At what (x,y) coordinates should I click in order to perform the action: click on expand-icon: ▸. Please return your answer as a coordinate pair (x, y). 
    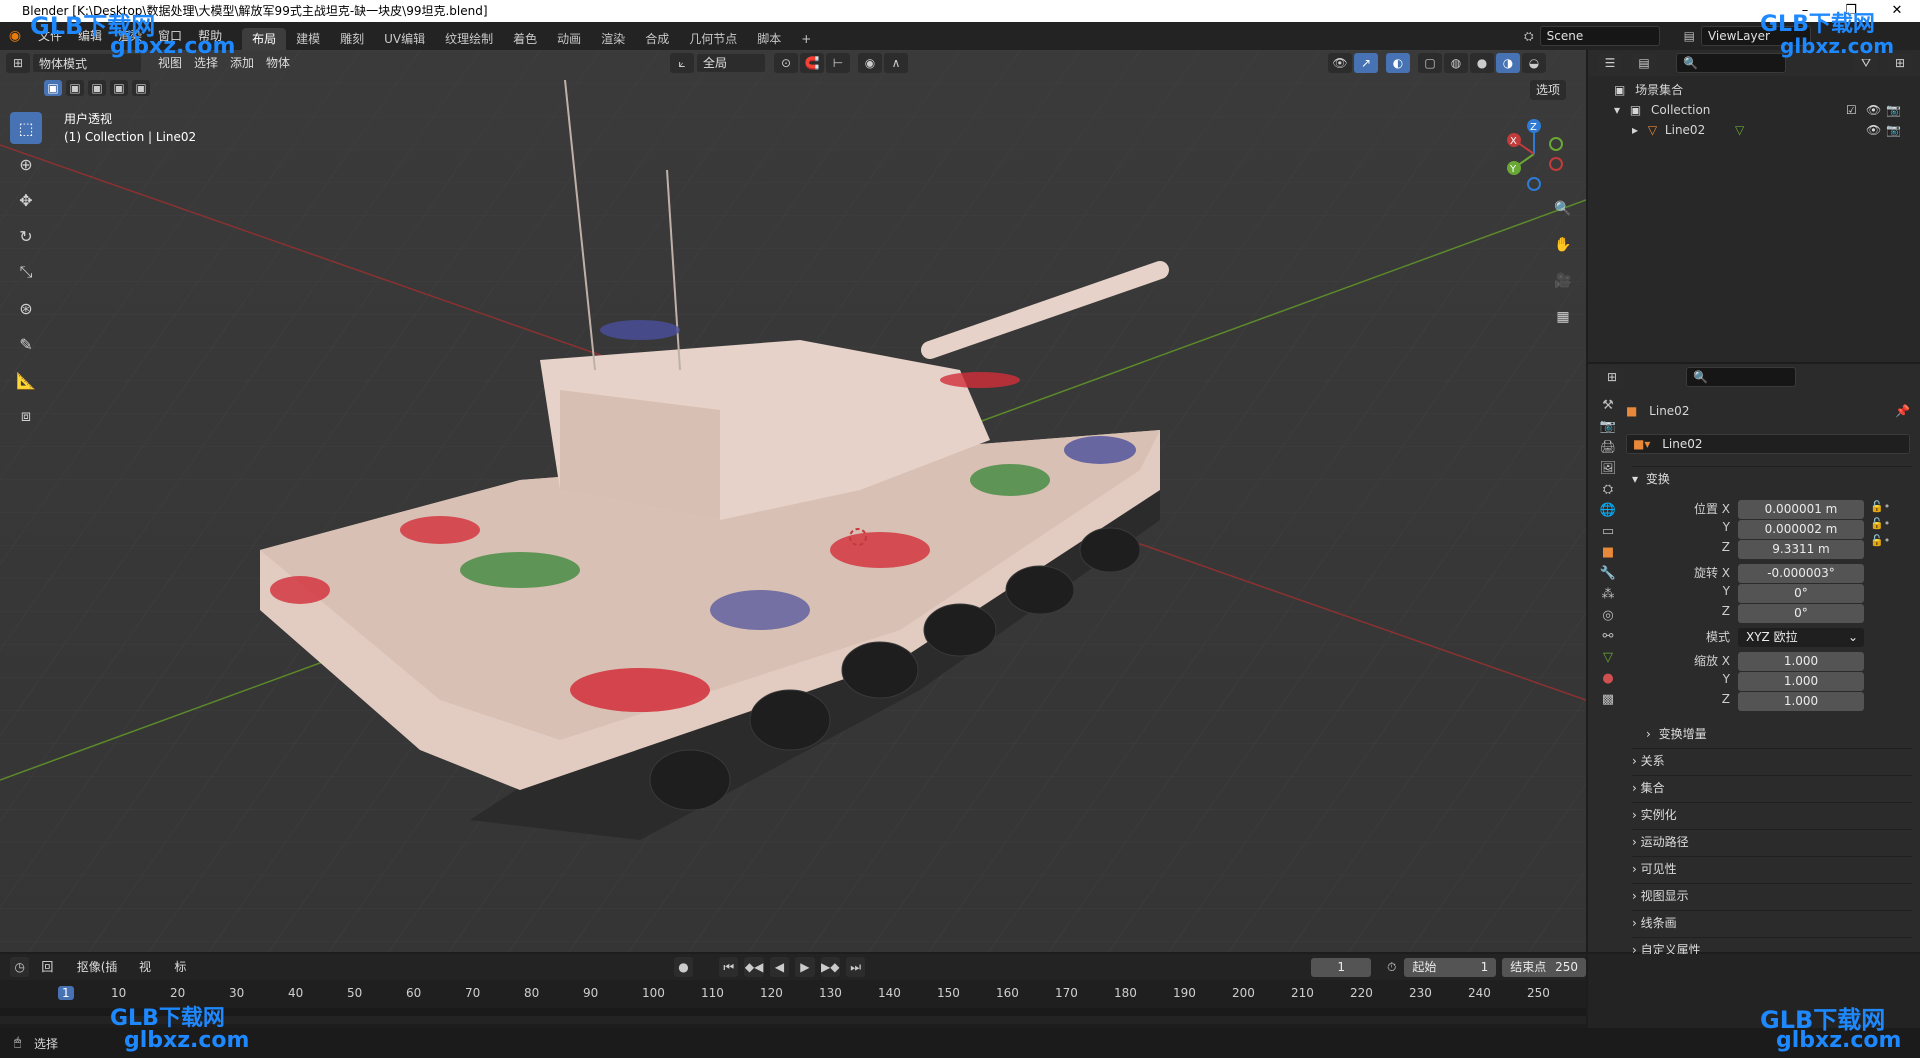
    Looking at the image, I should click on (1635, 130).